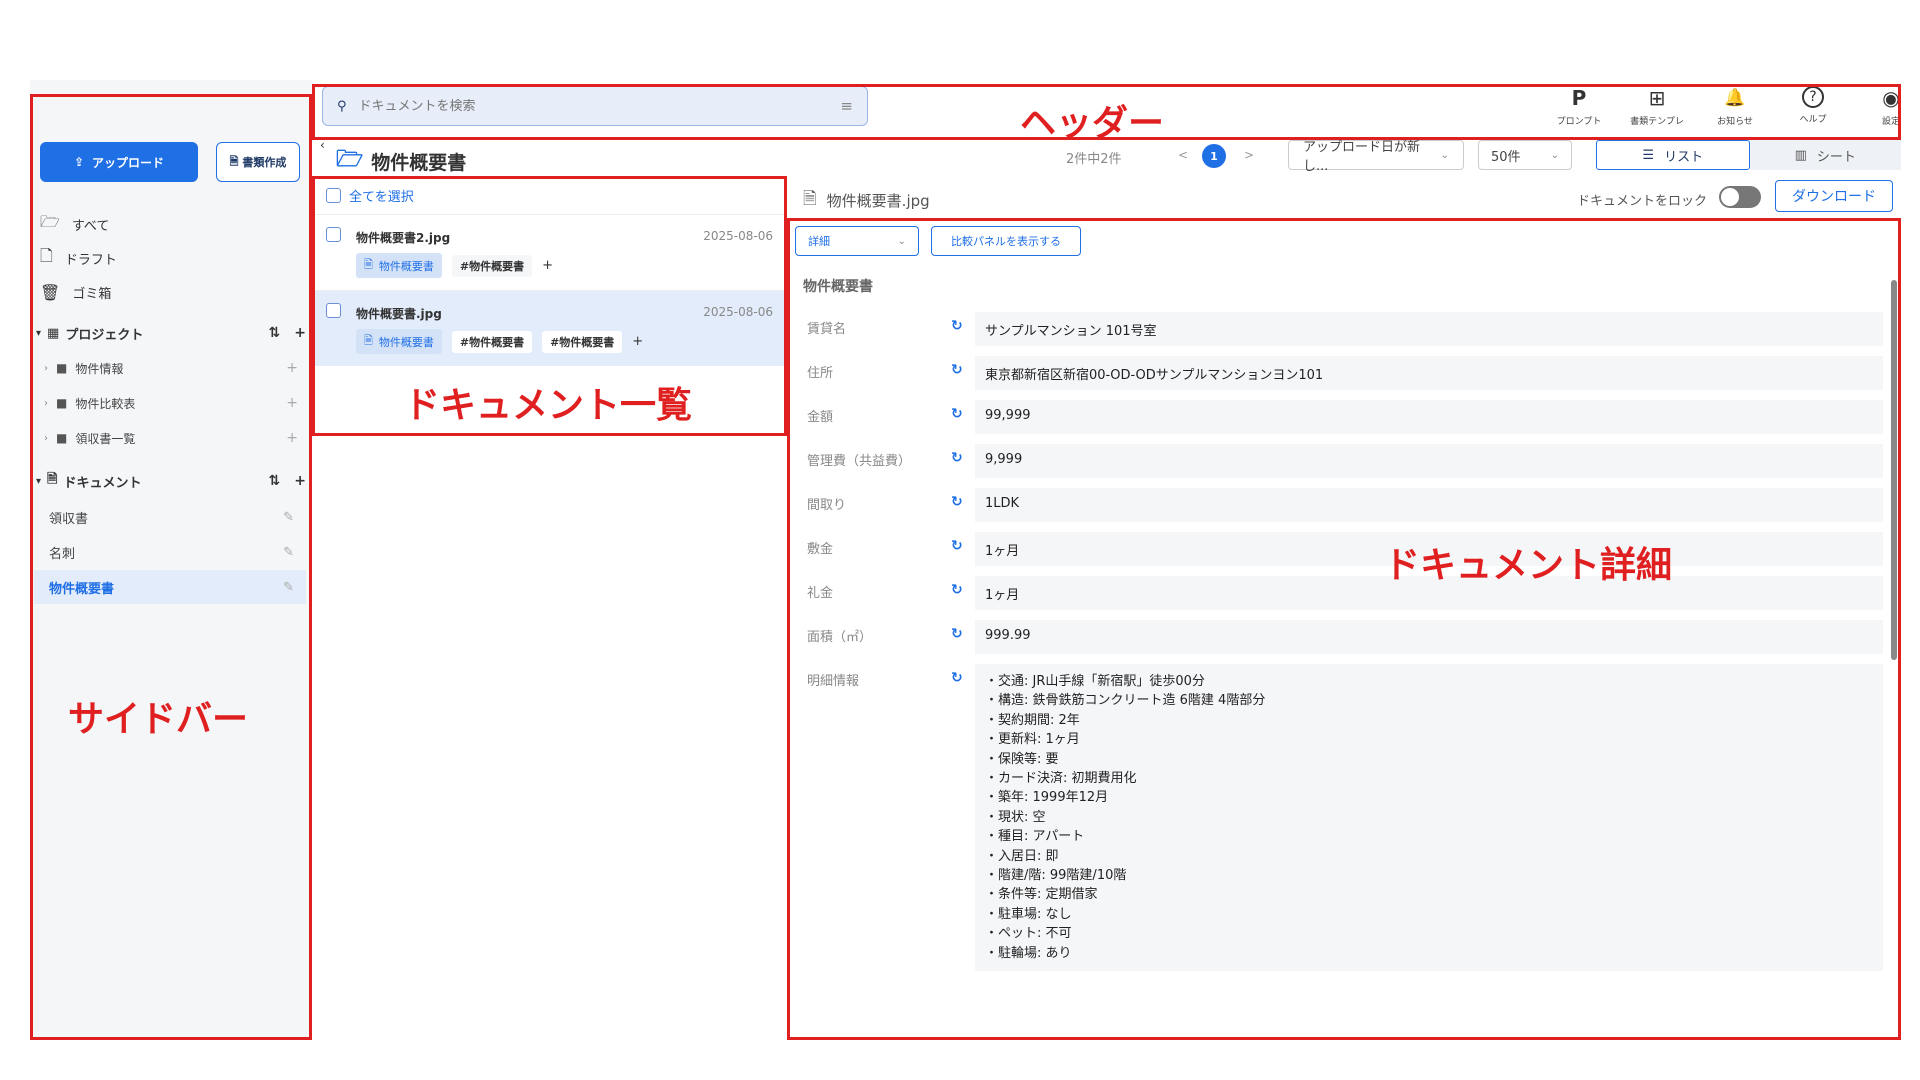  I want to click on next-page-button: >, so click(1249, 155).